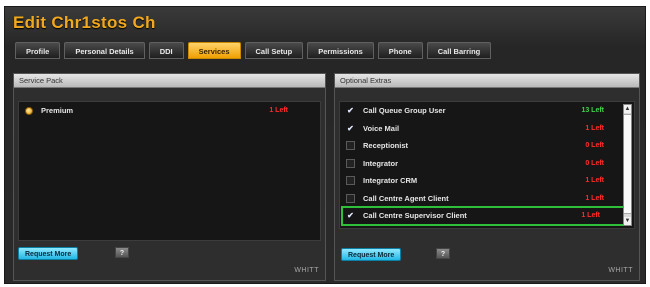 The image size is (650, 287). Describe the element at coordinates (487, 129) in the screenshot. I see `list-item: ✔ Voice Mail 1 Left` at that location.